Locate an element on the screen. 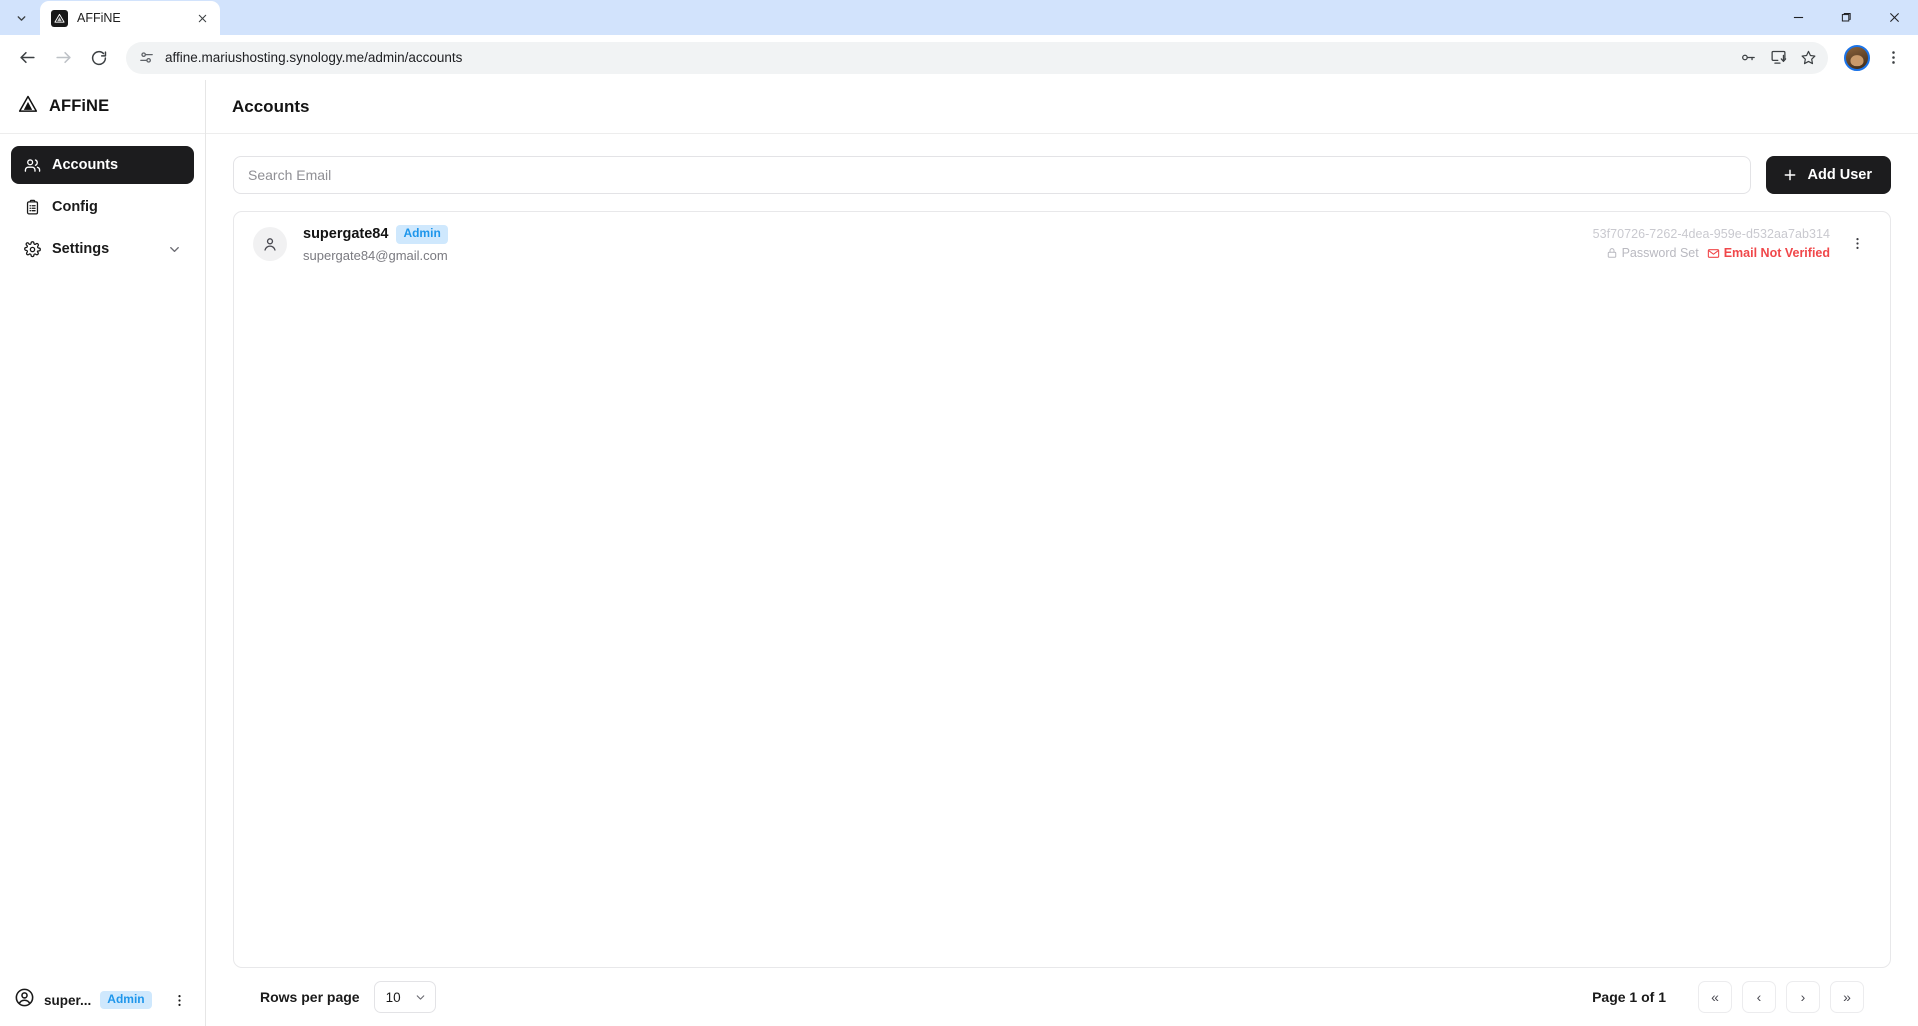 Image resolution: width=1918 pixels, height=1026 pixels. next-page-button: › is located at coordinates (1803, 997).